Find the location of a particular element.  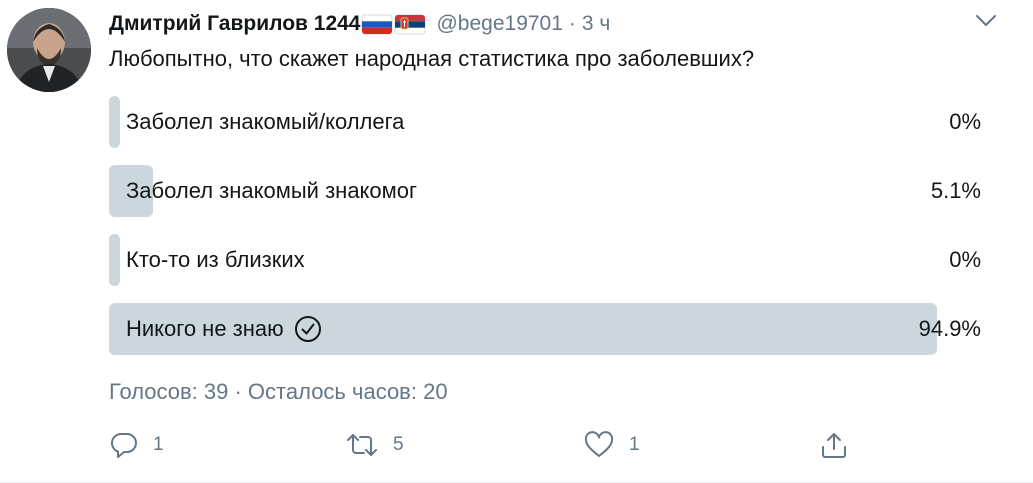

poll-option-text: Заболел знакомый знакомог is located at coordinates (272, 190).